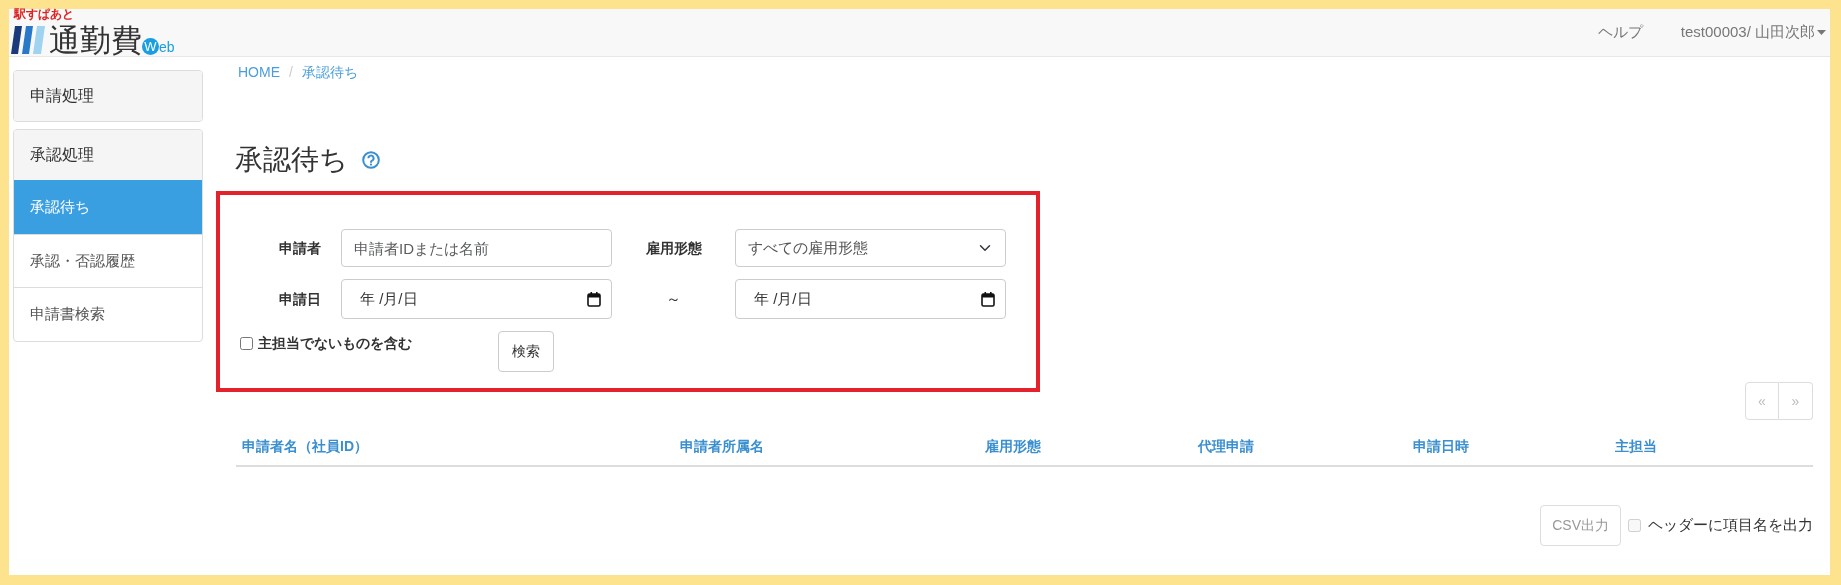 This screenshot has height=585, width=1841. What do you see at coordinates (108, 207) in the screenshot?
I see `sidebar-item: 承認待ち` at bounding box center [108, 207].